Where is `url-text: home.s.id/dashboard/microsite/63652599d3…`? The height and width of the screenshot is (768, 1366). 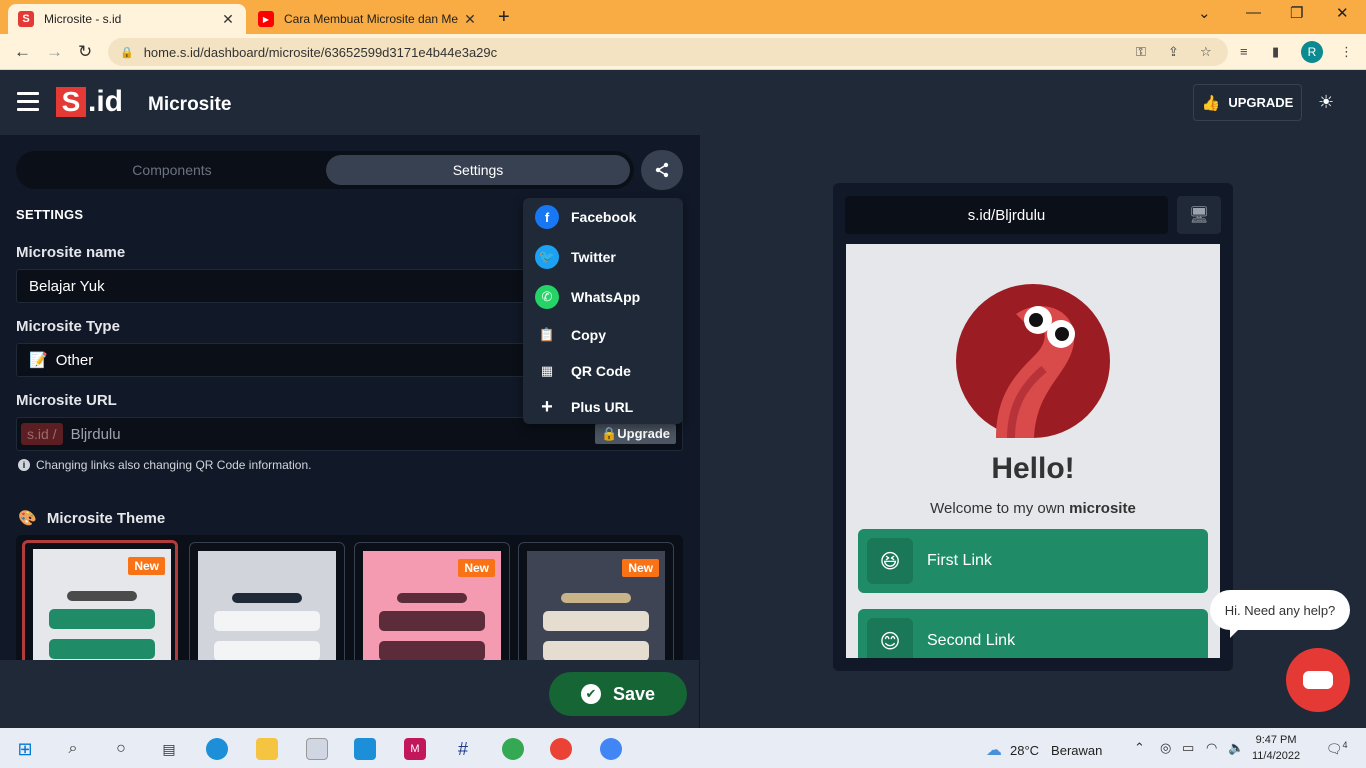
url-text: home.s.id/dashboard/microsite/63652599d3… is located at coordinates (320, 52).